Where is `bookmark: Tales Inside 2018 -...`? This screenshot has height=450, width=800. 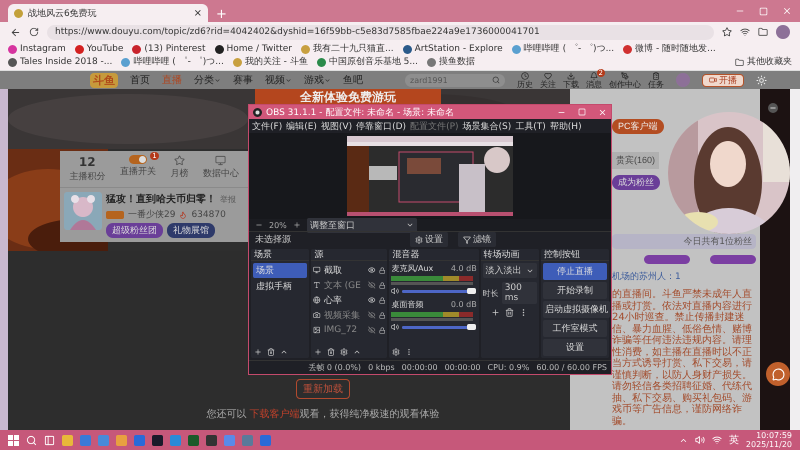 bookmark: Tales Inside 2018 -... is located at coordinates (60, 62).